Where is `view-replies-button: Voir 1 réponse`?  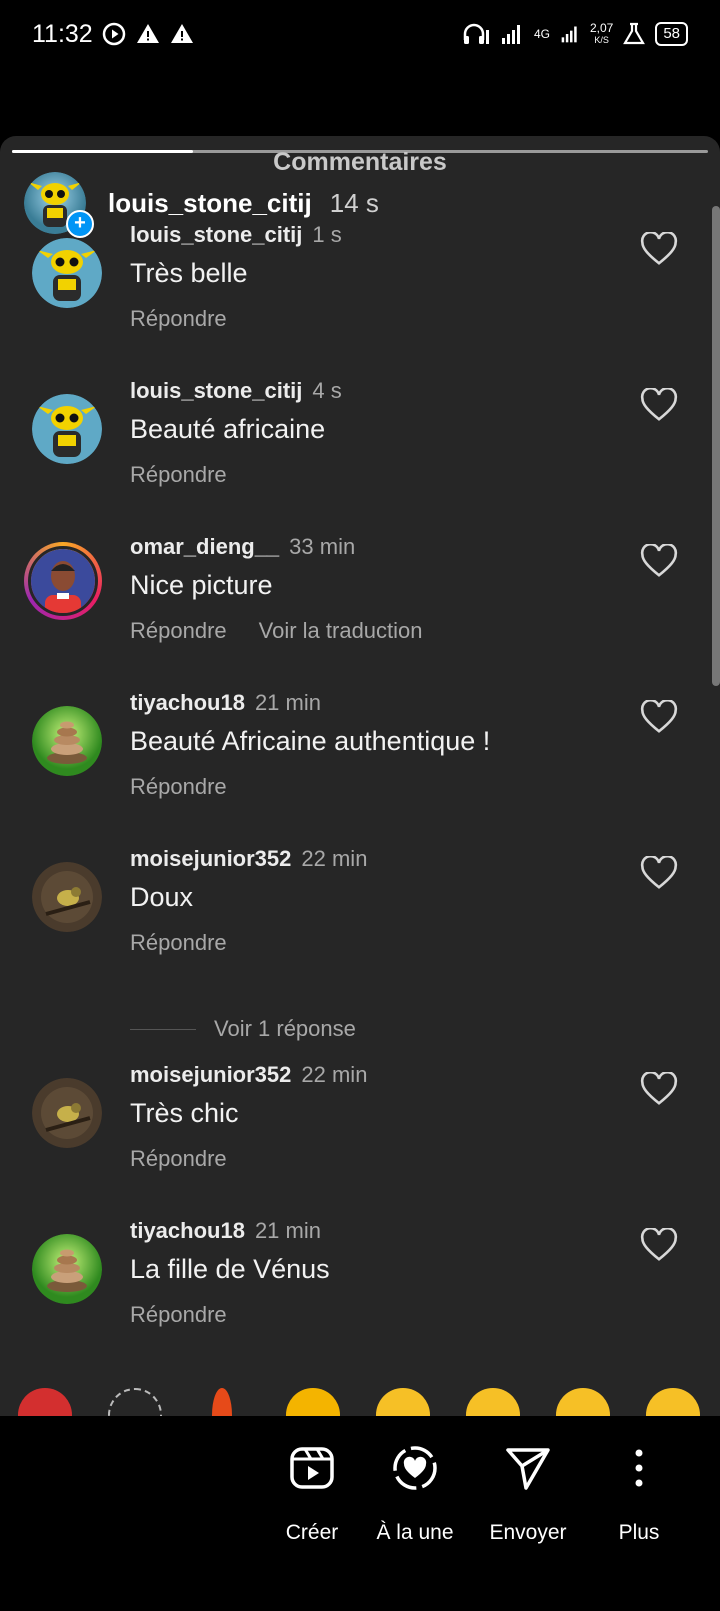 view-replies-button: Voir 1 réponse is located at coordinates (243, 1029).